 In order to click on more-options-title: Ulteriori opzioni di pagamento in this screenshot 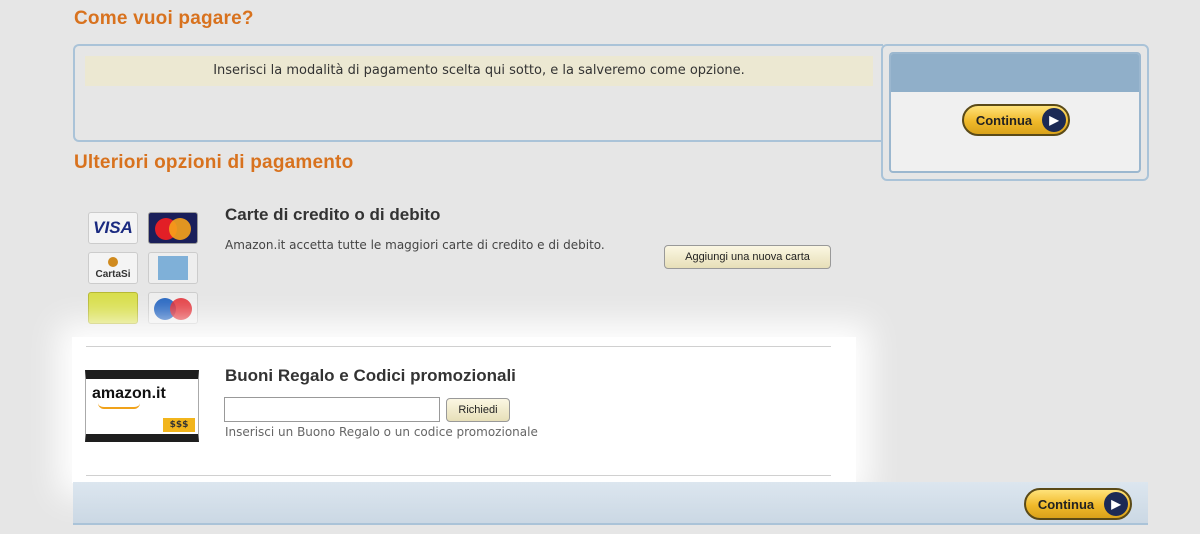, I will do `click(214, 162)`.